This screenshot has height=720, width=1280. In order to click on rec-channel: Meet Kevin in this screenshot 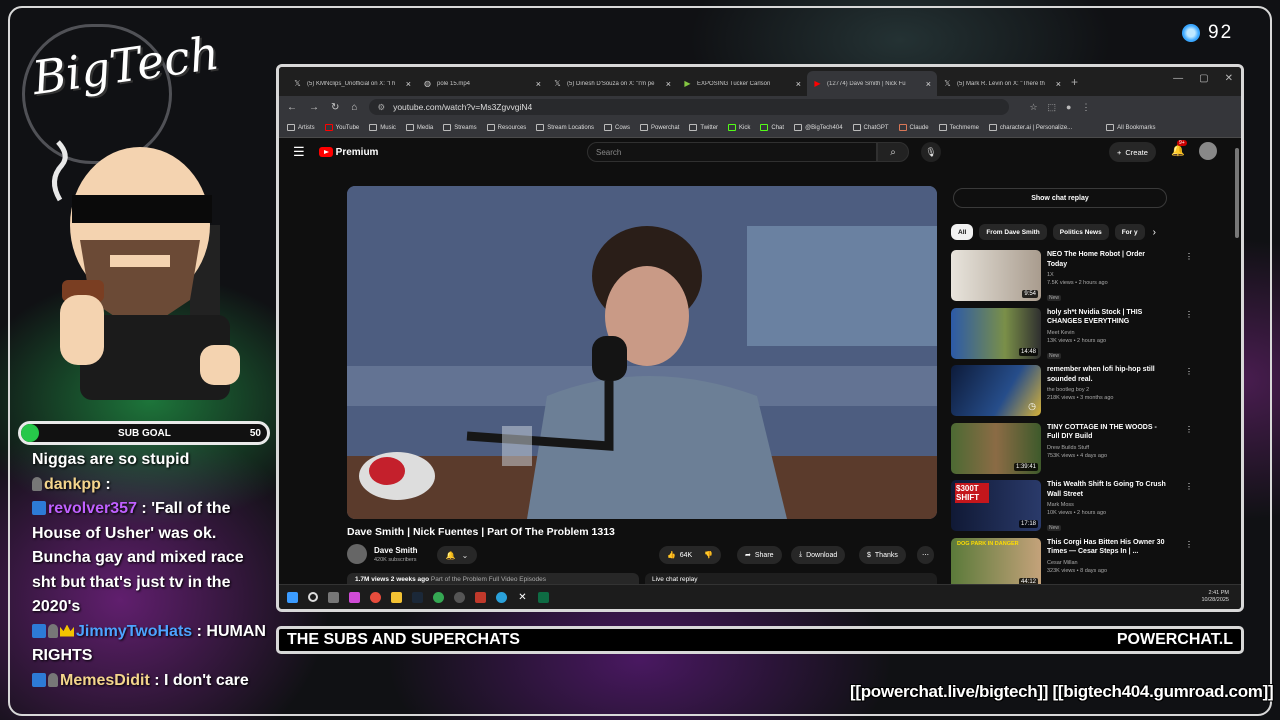, I will do `click(1107, 333)`.